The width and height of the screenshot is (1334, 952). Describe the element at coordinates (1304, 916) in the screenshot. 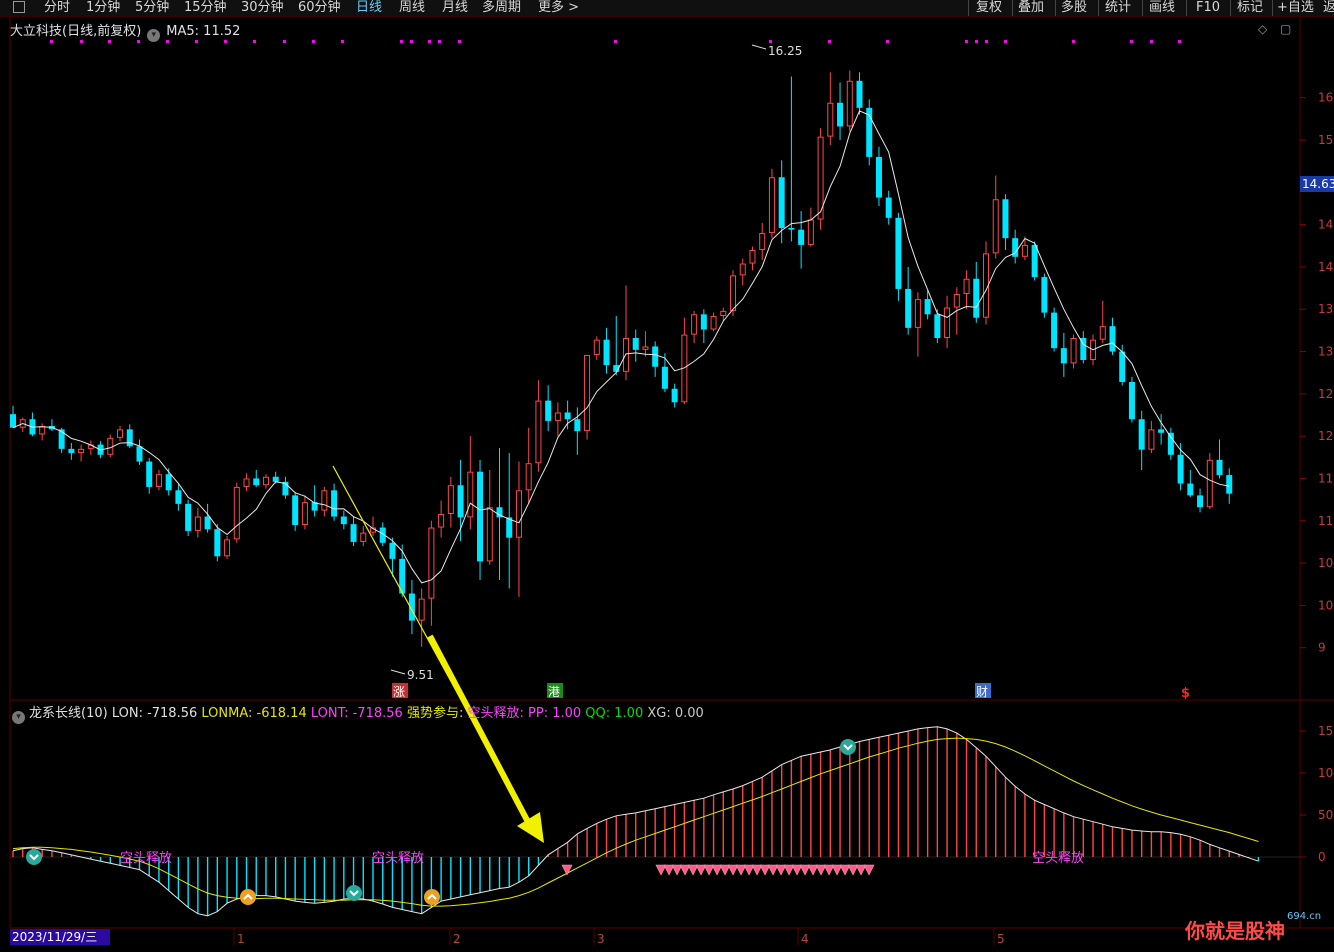

I see `watermark-site: 694.cn` at that location.